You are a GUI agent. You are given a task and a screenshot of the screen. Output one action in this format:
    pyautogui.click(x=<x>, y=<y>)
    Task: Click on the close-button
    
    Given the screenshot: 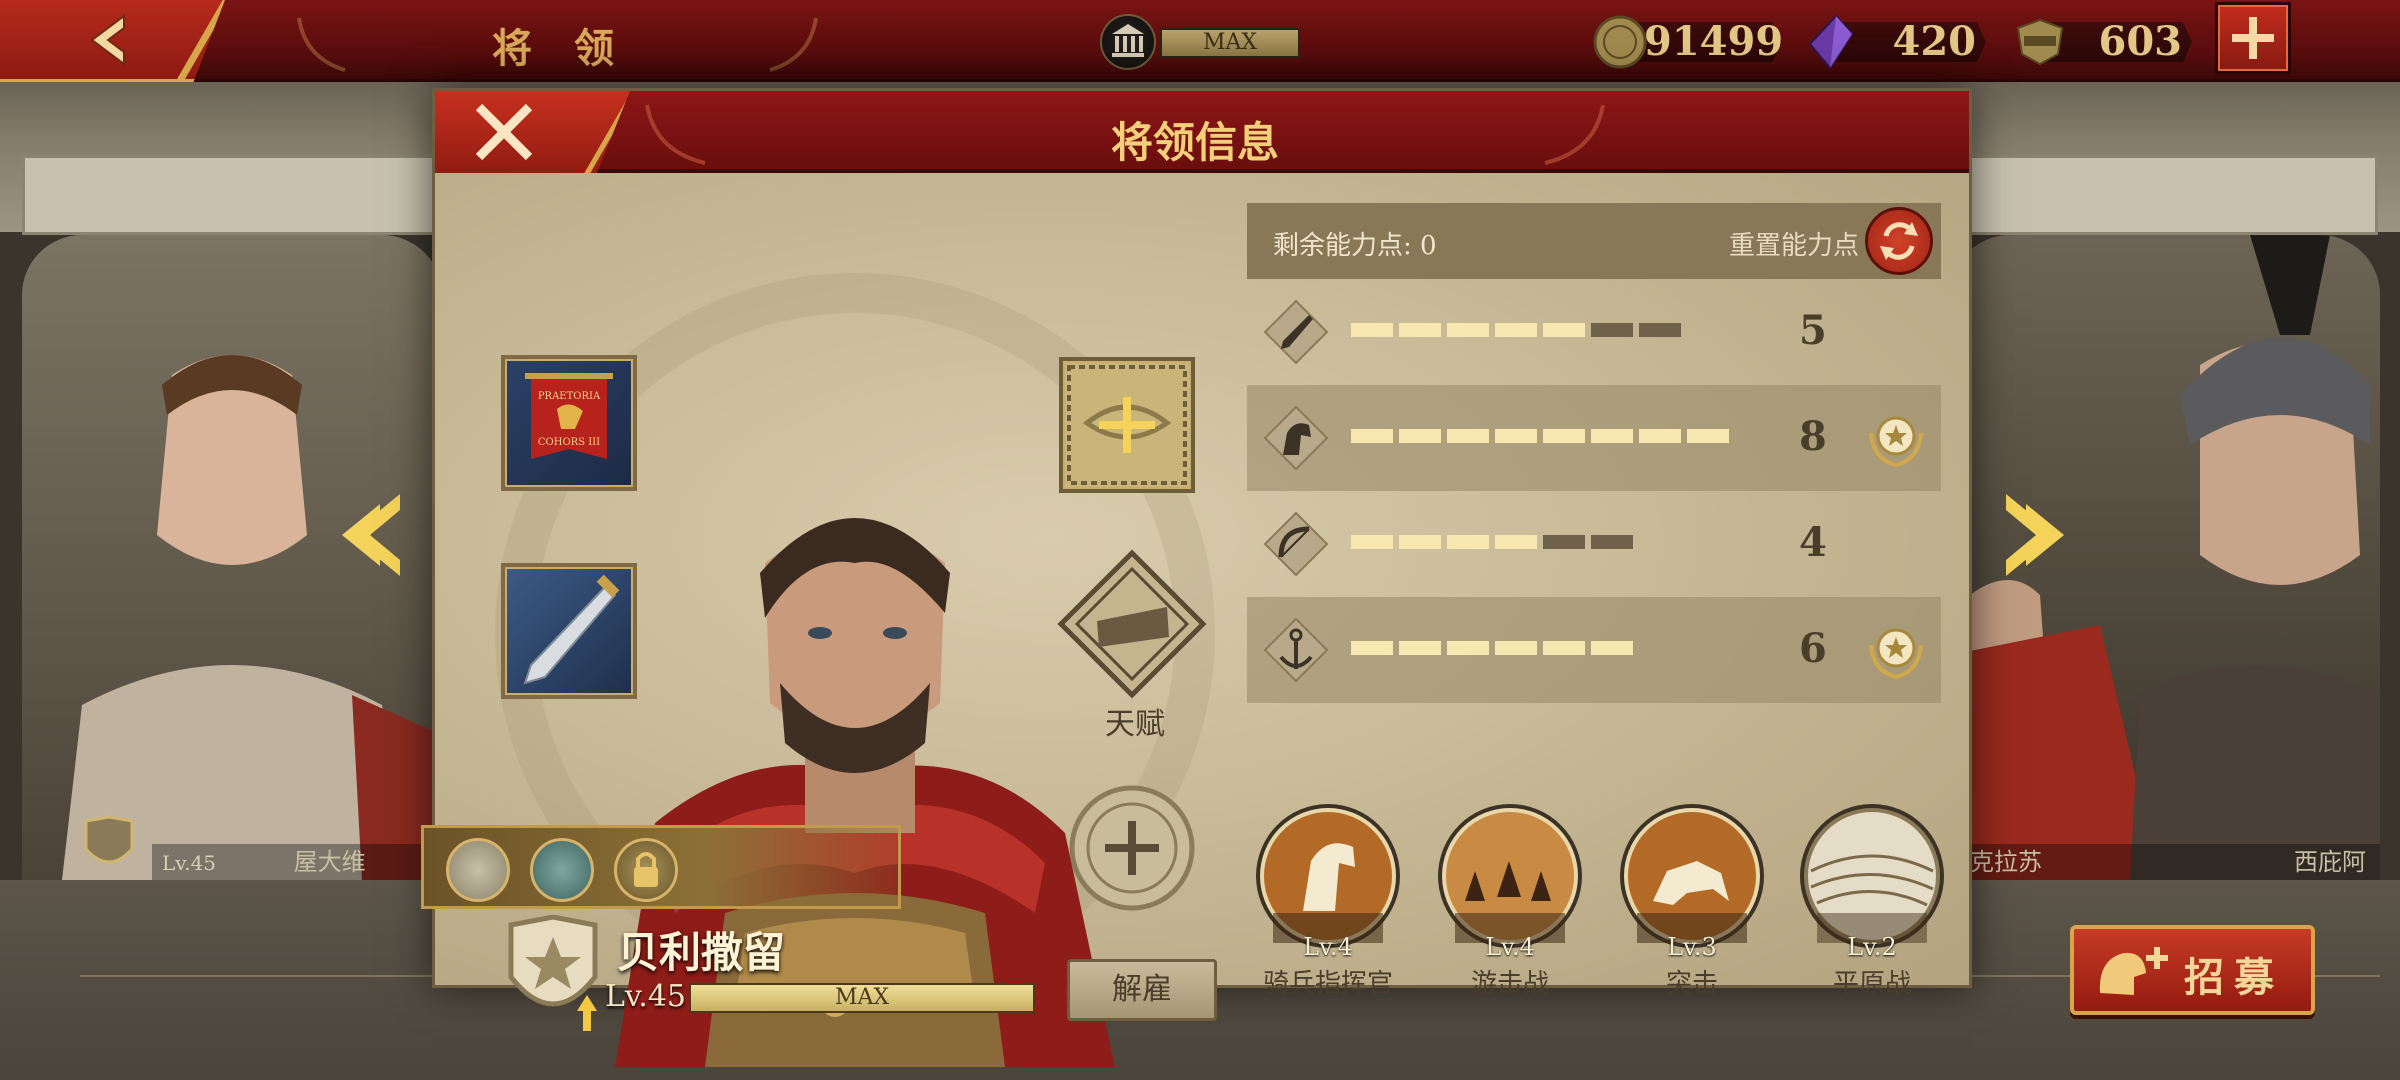 What is the action you would take?
    pyautogui.click(x=532, y=132)
    